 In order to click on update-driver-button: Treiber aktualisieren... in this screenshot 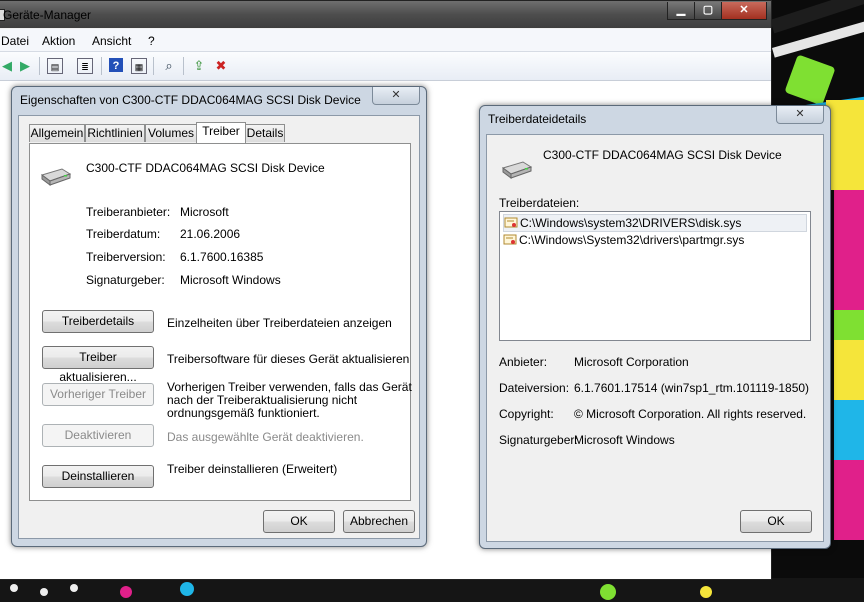, I will do `click(98, 365)`.